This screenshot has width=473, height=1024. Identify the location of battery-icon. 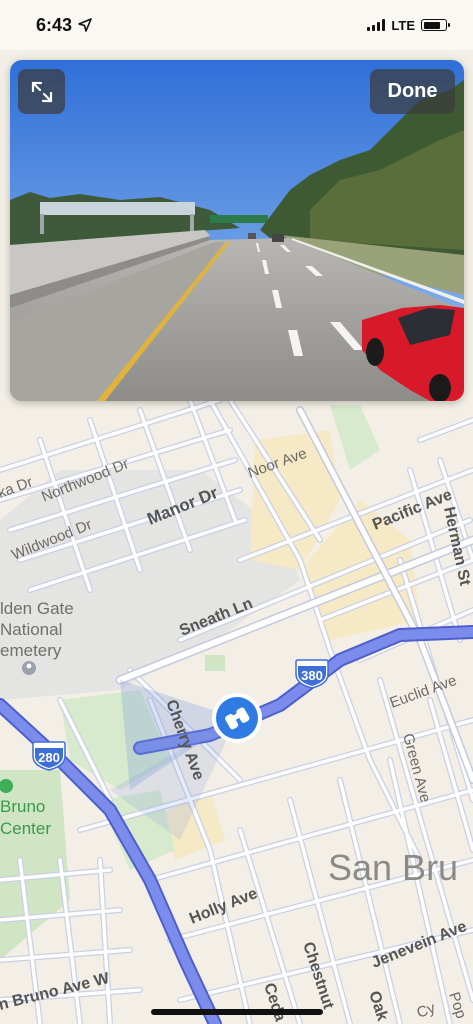
(435, 25).